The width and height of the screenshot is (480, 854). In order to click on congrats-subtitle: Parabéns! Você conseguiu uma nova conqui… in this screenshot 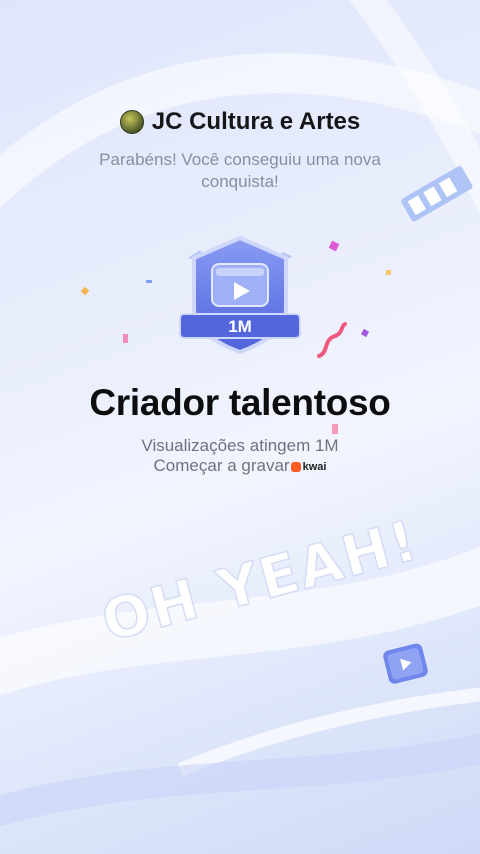, I will do `click(240, 170)`.